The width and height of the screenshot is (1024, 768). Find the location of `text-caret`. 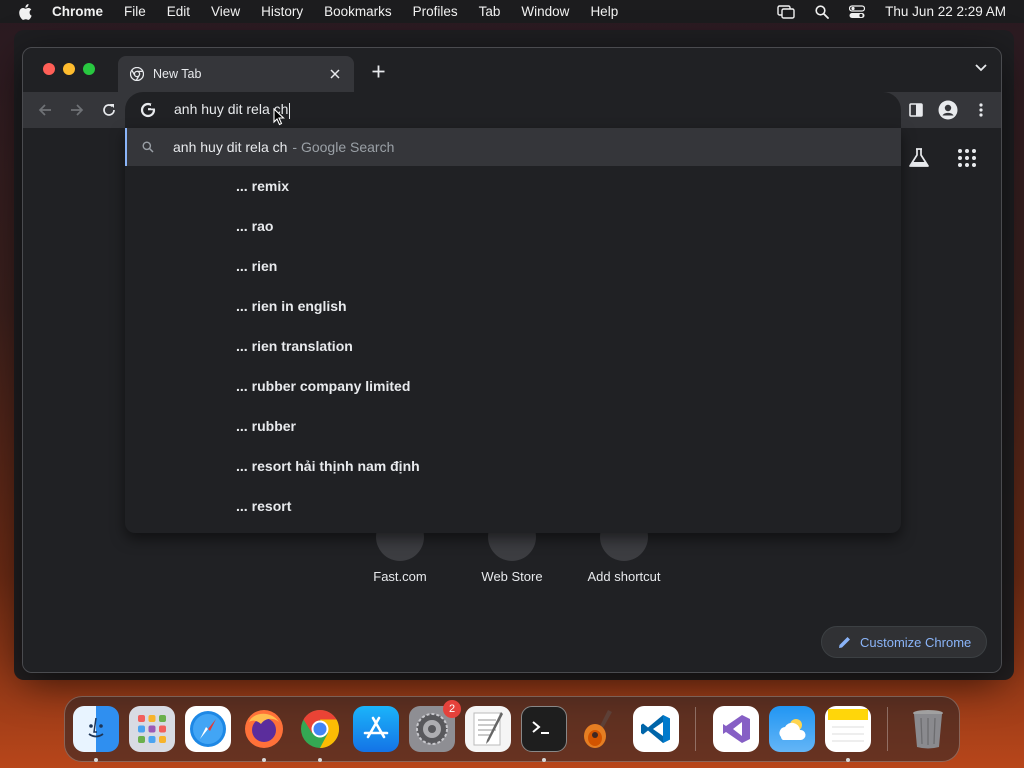

text-caret is located at coordinates (290, 110).